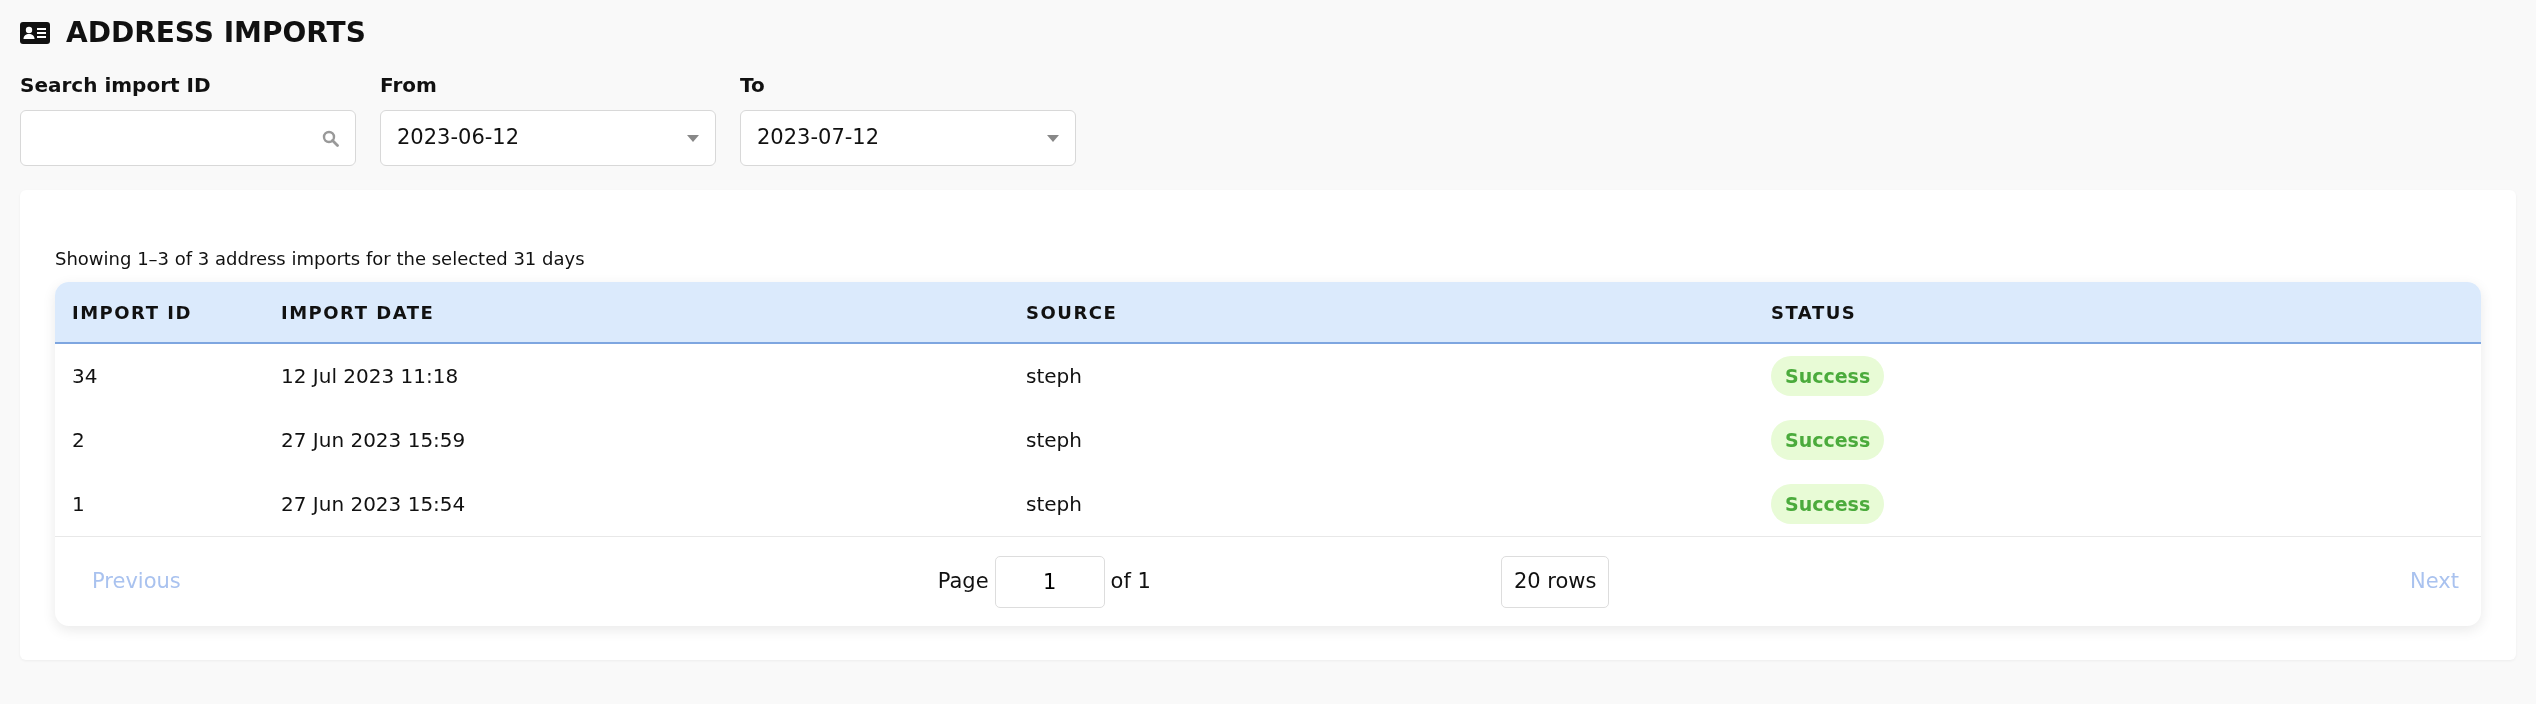  What do you see at coordinates (79, 440) in the screenshot?
I see `table-cell-text: 2` at bounding box center [79, 440].